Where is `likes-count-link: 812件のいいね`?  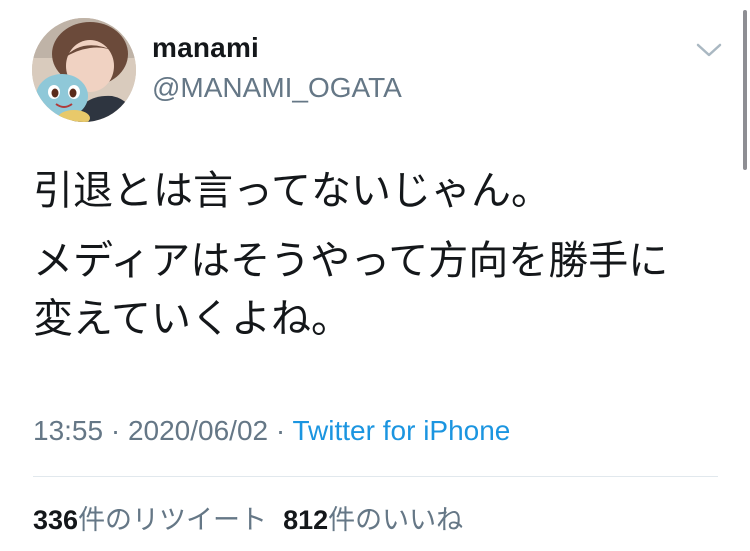
likes-count-link: 812件のいいね is located at coordinates (373, 517).